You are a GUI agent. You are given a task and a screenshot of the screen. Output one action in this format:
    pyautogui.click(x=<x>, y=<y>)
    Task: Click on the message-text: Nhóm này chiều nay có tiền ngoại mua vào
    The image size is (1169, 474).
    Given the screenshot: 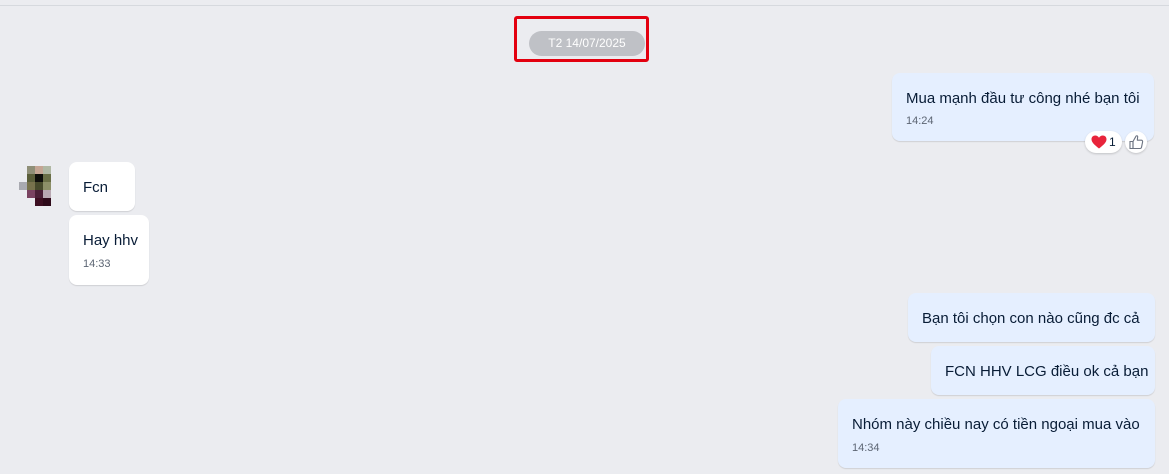 What is the action you would take?
    pyautogui.click(x=996, y=424)
    